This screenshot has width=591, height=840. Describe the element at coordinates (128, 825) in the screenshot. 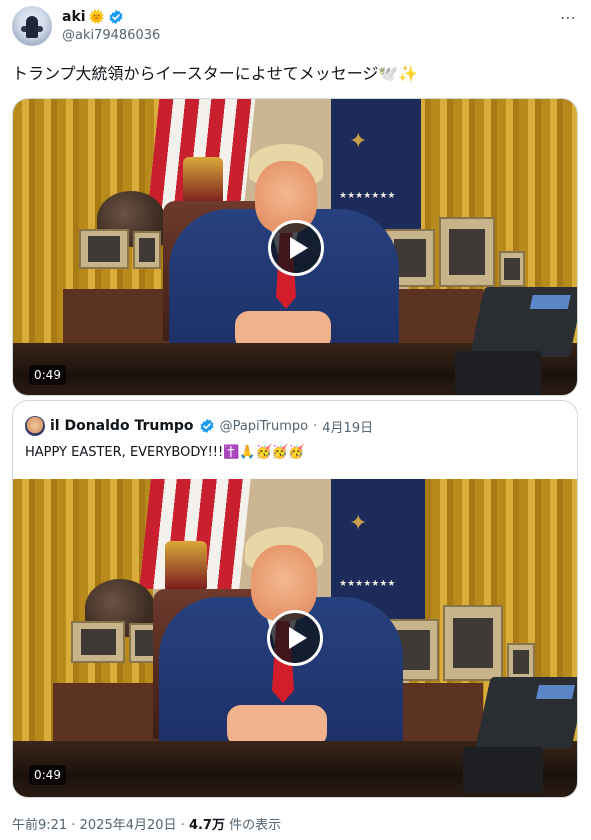

I see `tweet-date: 2025年4月20日` at that location.